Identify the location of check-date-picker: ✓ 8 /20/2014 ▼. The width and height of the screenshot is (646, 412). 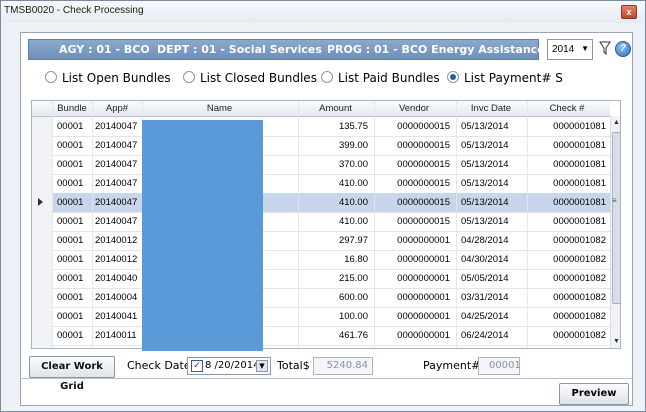
(229, 366).